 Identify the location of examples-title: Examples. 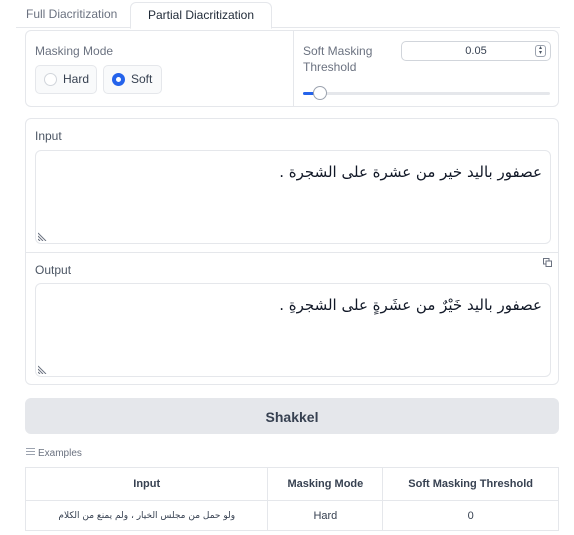
(60, 453).